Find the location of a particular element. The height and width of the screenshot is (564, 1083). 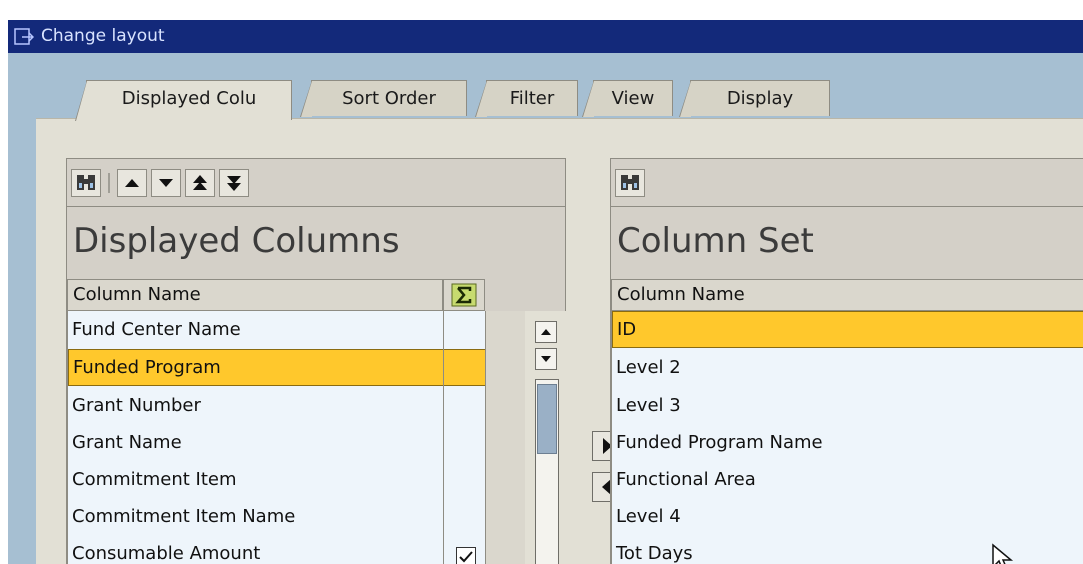

left-toolbar is located at coordinates (316, 183).